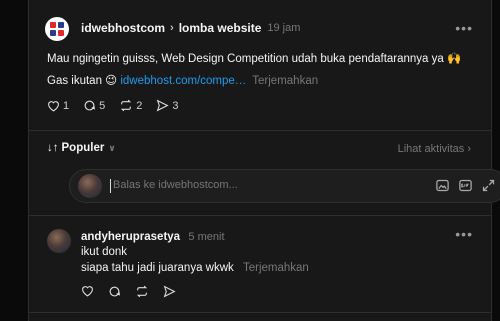 This screenshot has width=500, height=321. I want to click on community-name: lomba website, so click(220, 28).